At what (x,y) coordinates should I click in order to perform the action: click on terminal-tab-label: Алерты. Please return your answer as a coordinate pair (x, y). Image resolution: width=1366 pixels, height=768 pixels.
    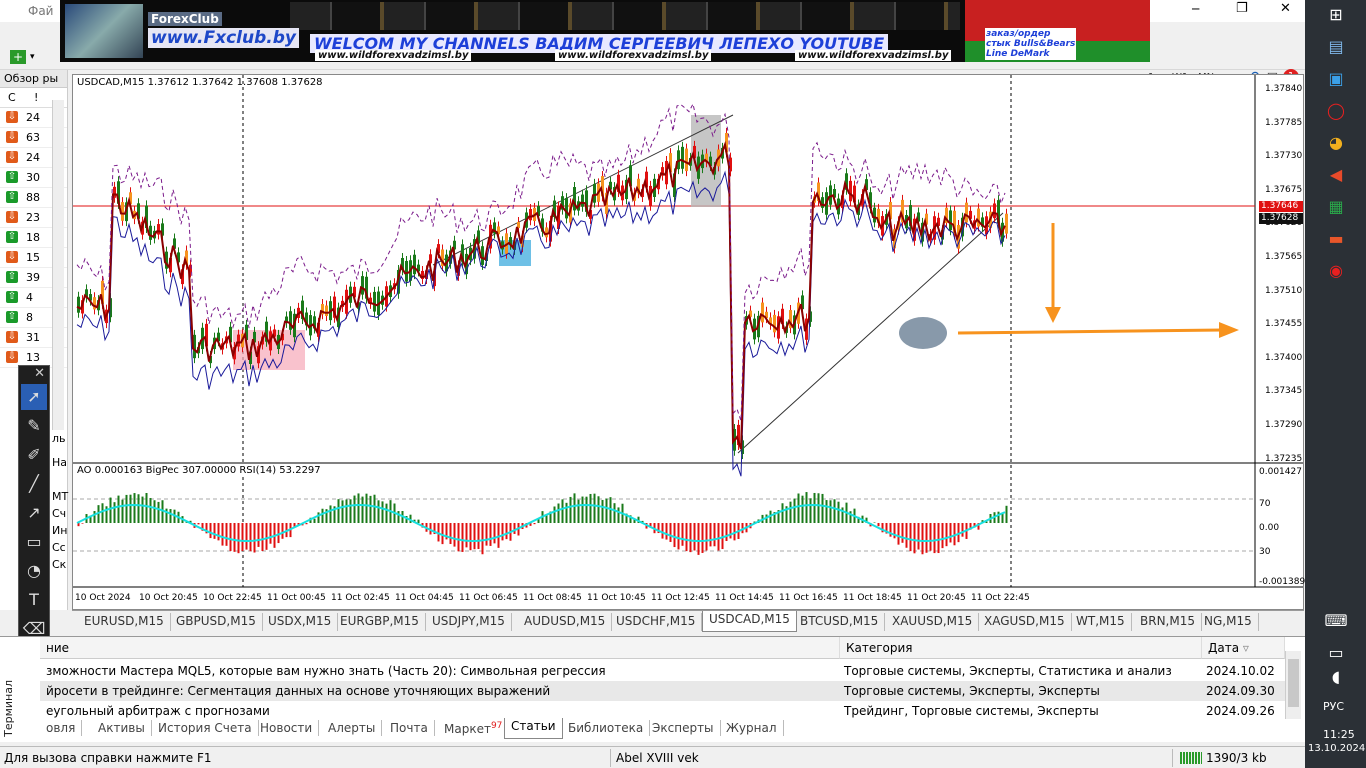
    Looking at the image, I should click on (352, 728).